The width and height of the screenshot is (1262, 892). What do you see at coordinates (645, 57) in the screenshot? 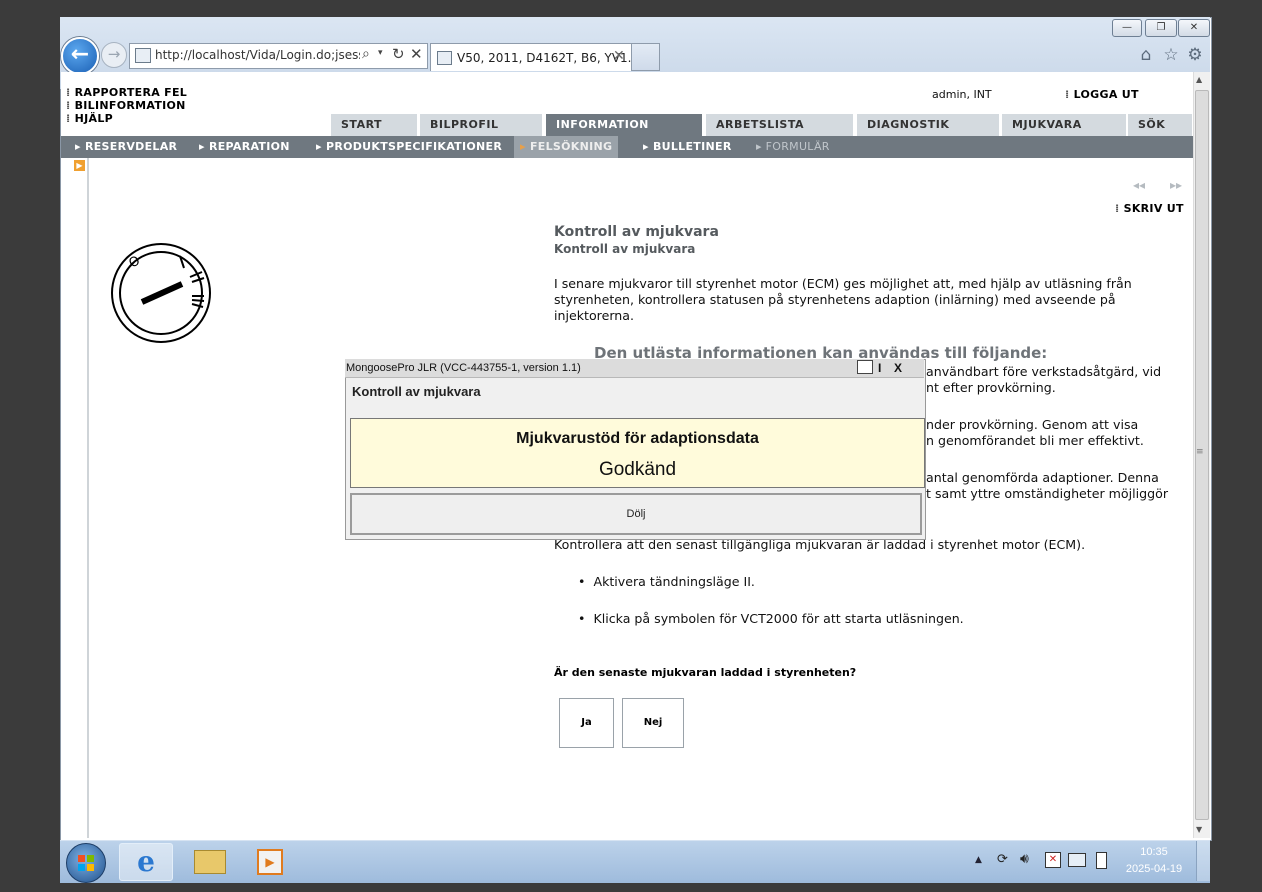
I see `new-tab-button` at bounding box center [645, 57].